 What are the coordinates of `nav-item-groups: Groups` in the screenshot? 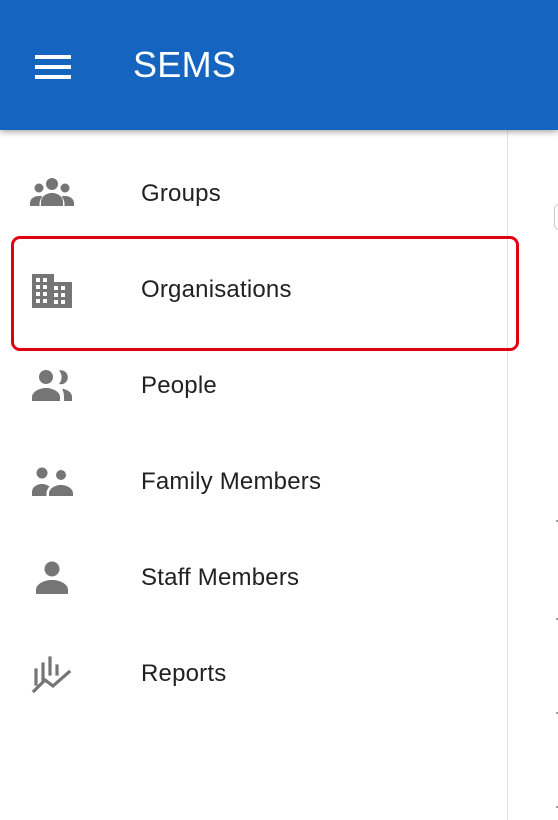 It's located at (253, 194).